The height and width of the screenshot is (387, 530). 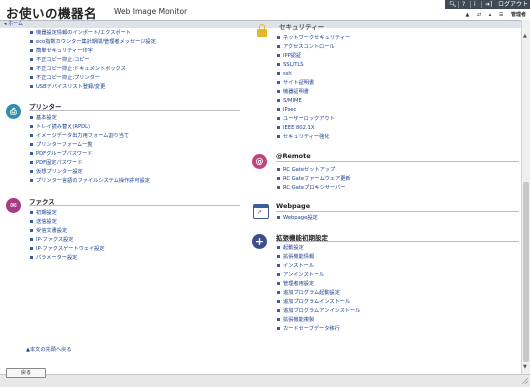 What do you see at coordinates (13, 205) in the screenshot?
I see `fax-icon: ✉` at bounding box center [13, 205].